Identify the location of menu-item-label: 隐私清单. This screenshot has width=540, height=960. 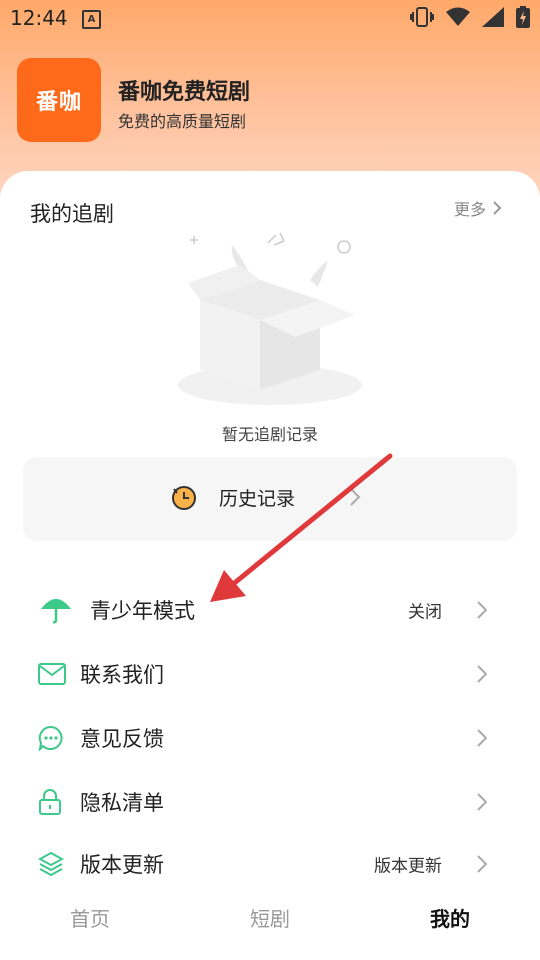
(122, 803).